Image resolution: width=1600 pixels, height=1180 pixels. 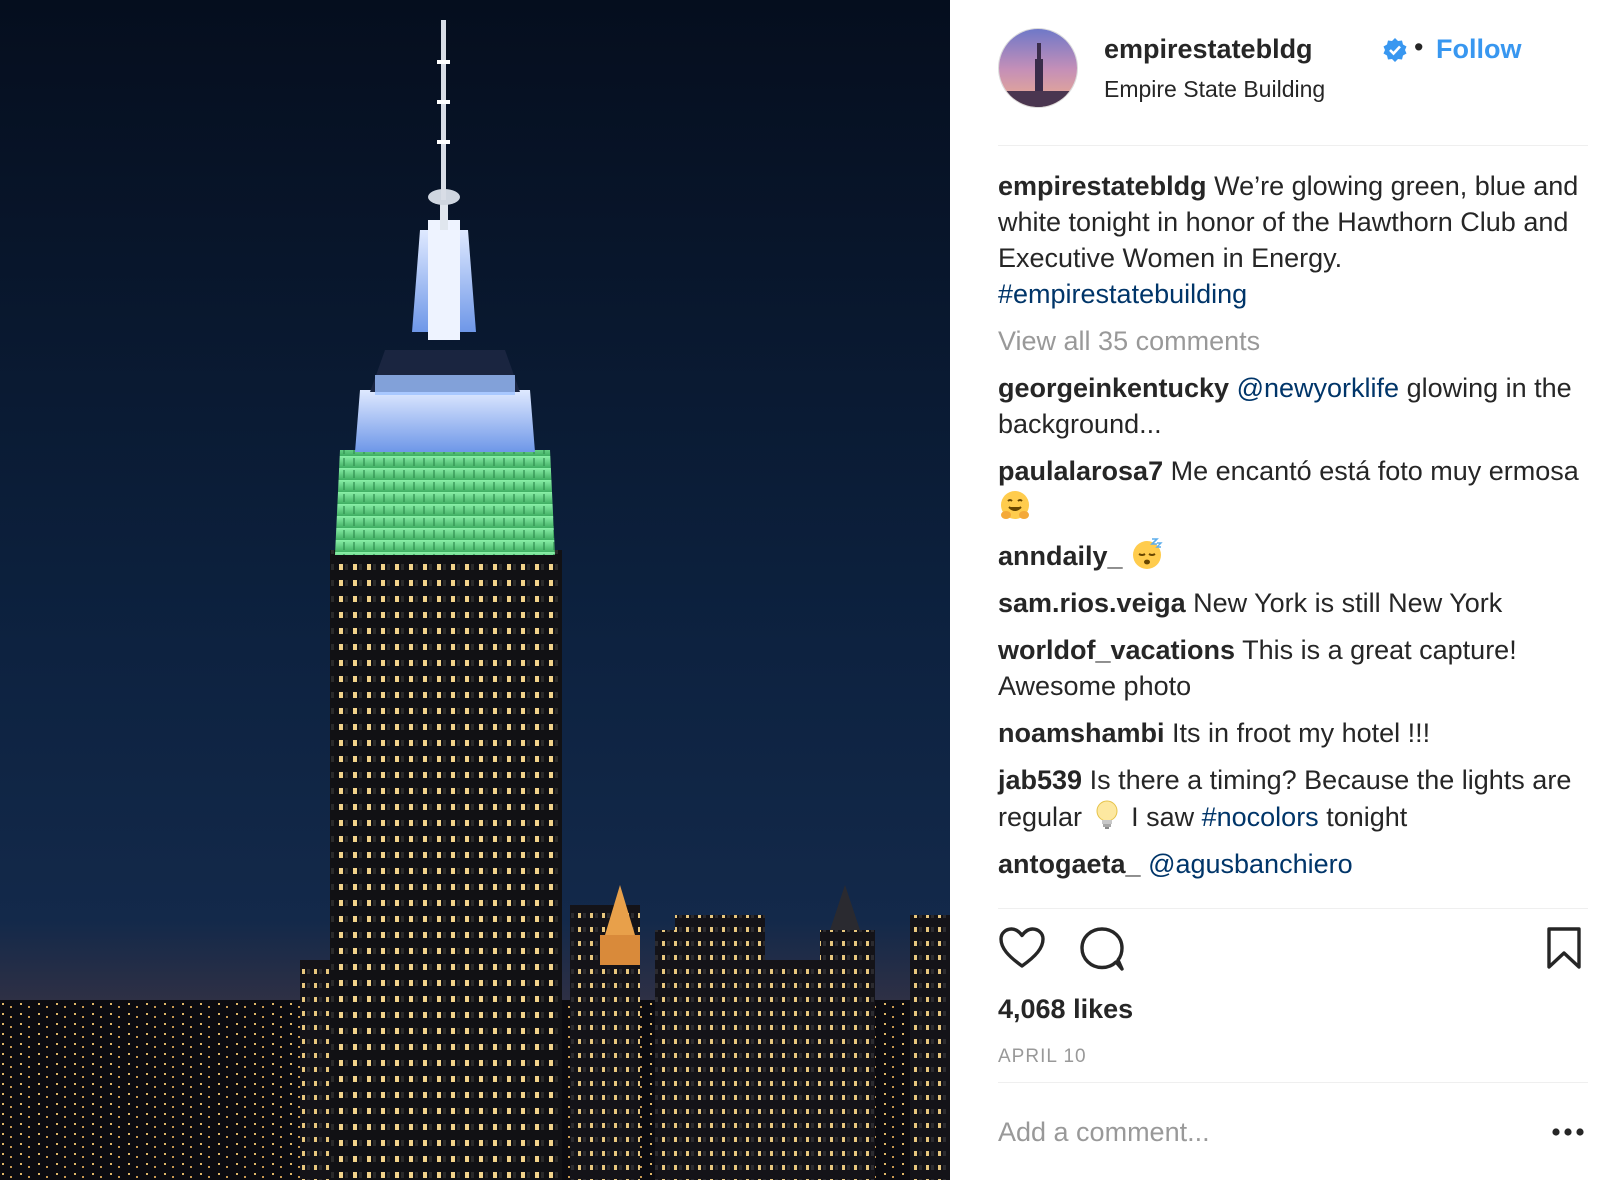 I want to click on comment-mention: @agusbanchiero, so click(x=1250, y=864).